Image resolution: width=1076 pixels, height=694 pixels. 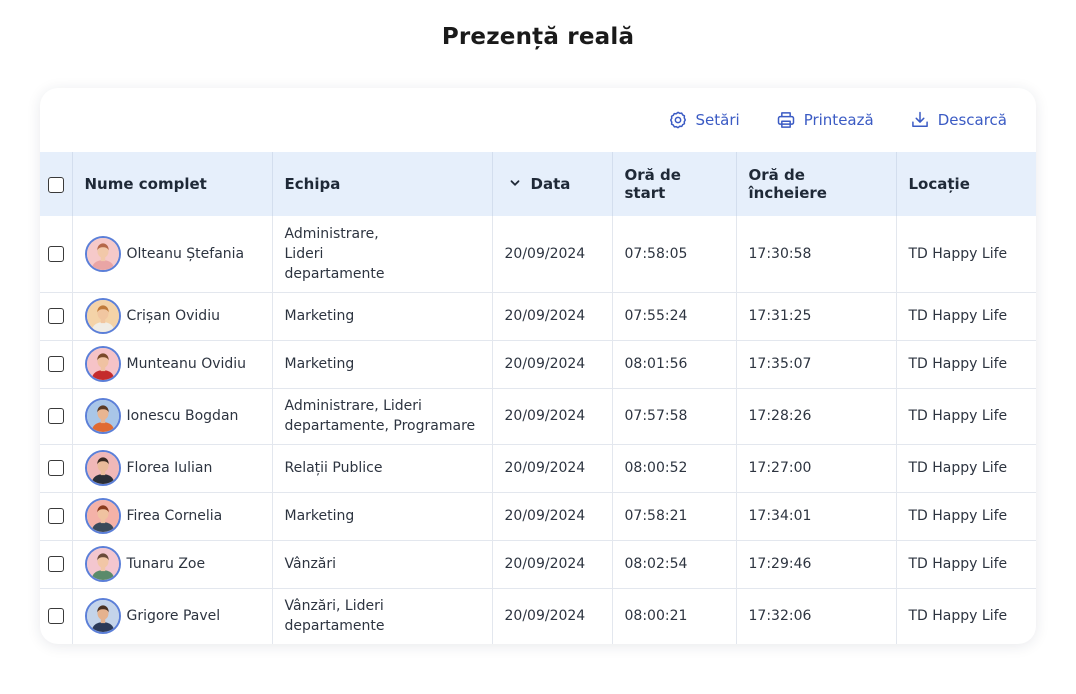 I want to click on name-cell: Grigore Pavel, so click(x=172, y=616).